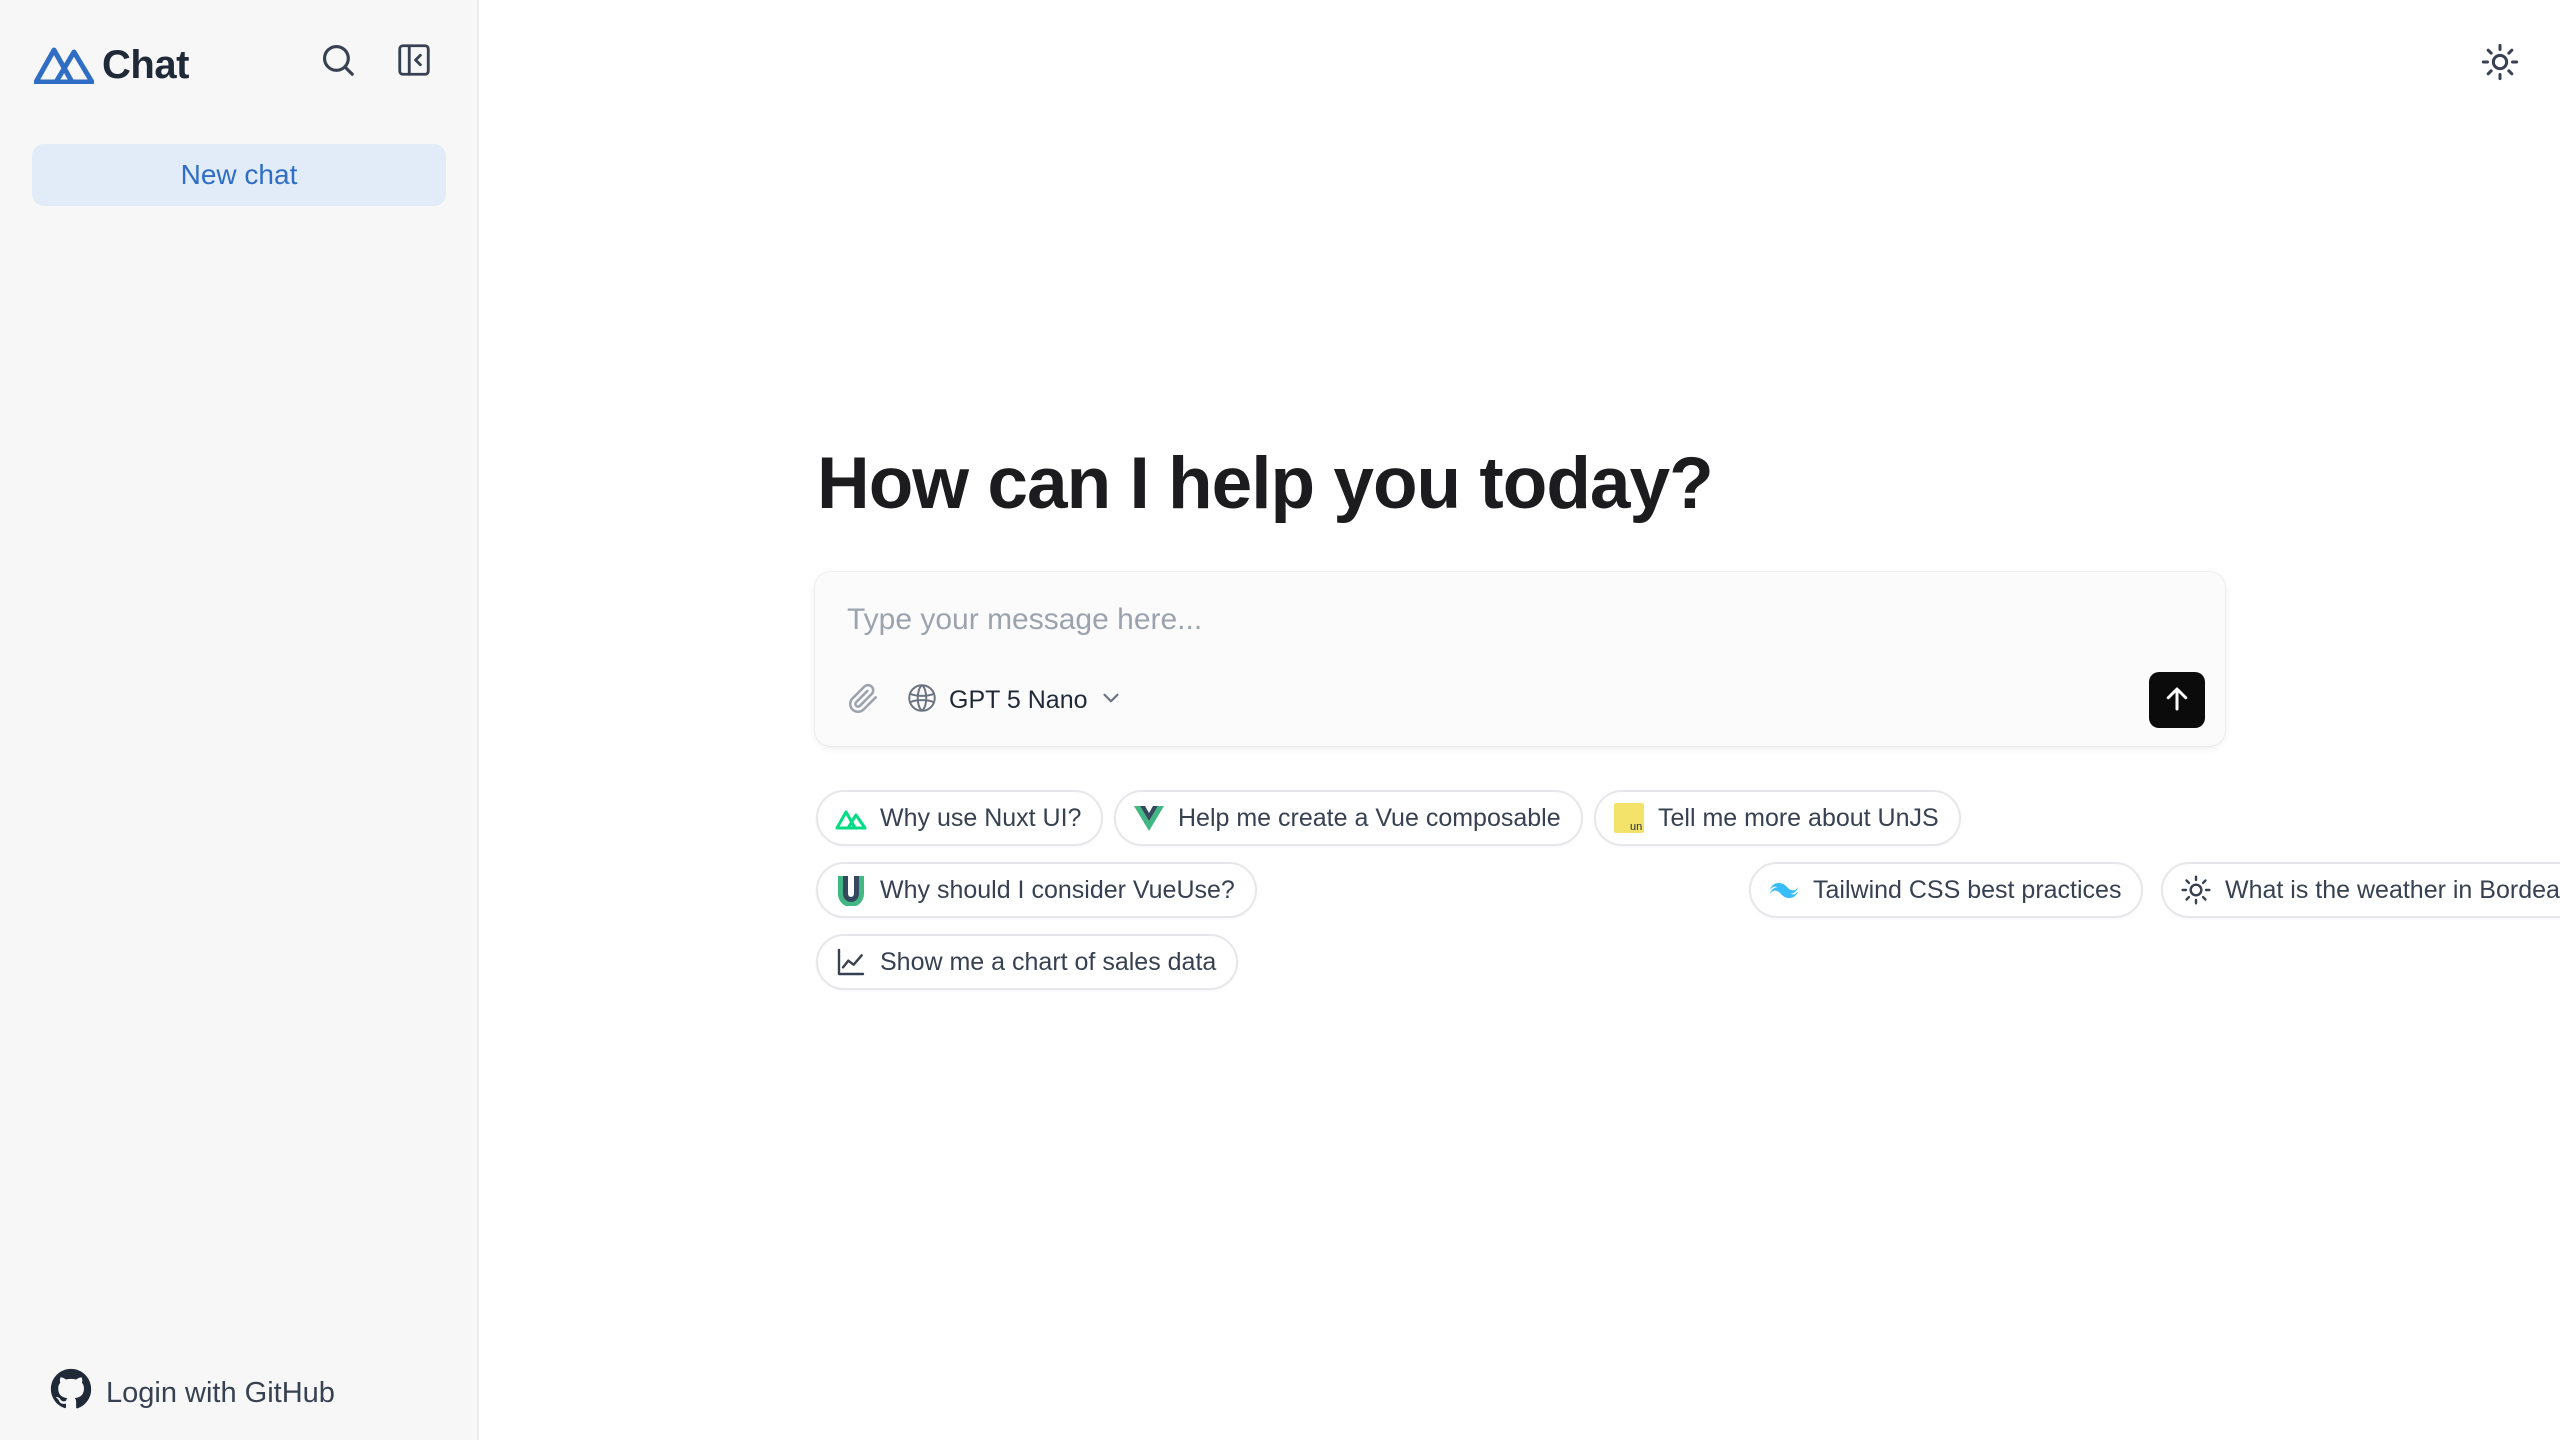 The image size is (2560, 1440). I want to click on suggestion-chip: Why should I consider VueUse?, so click(1036, 890).